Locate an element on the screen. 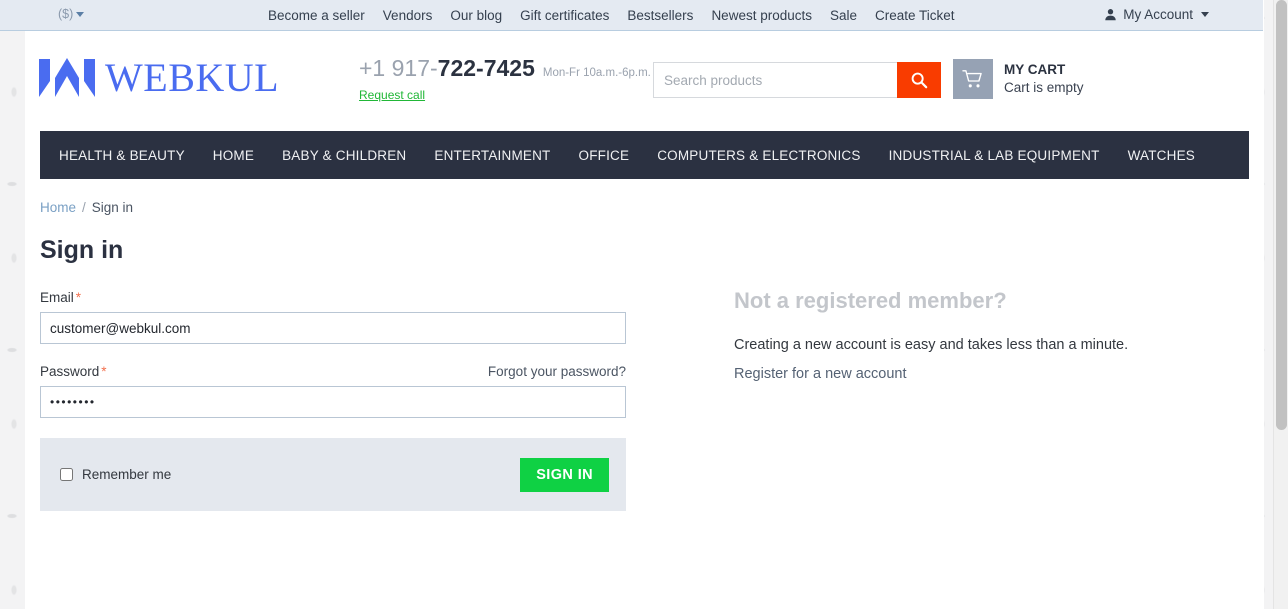 The image size is (1288, 609). top-link-sale: Sale is located at coordinates (843, 15).